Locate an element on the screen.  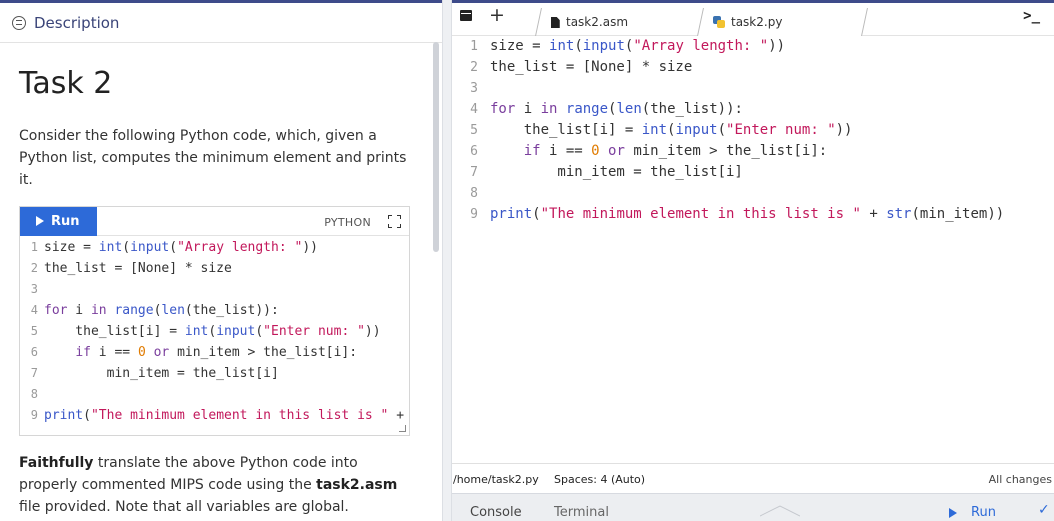
terminal-icon: >_ is located at coordinates (1031, 16).